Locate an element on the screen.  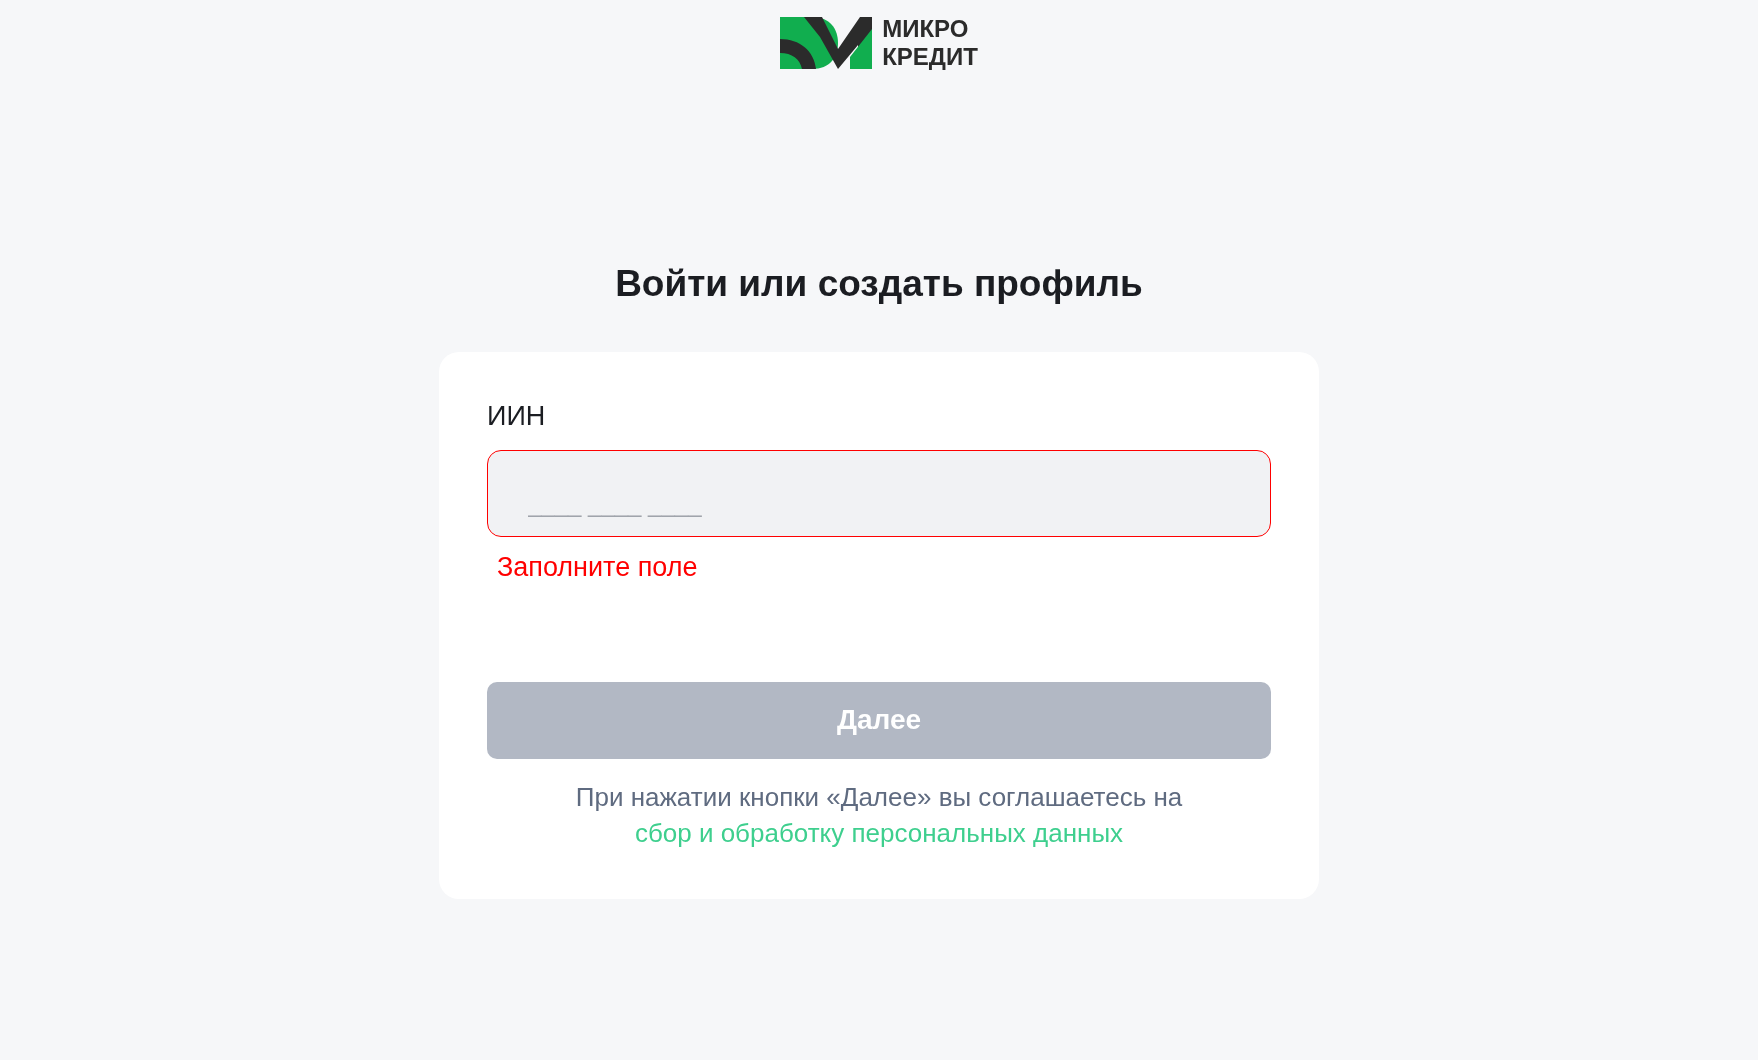
logo-text: КРЕДИТ is located at coordinates (930, 57).